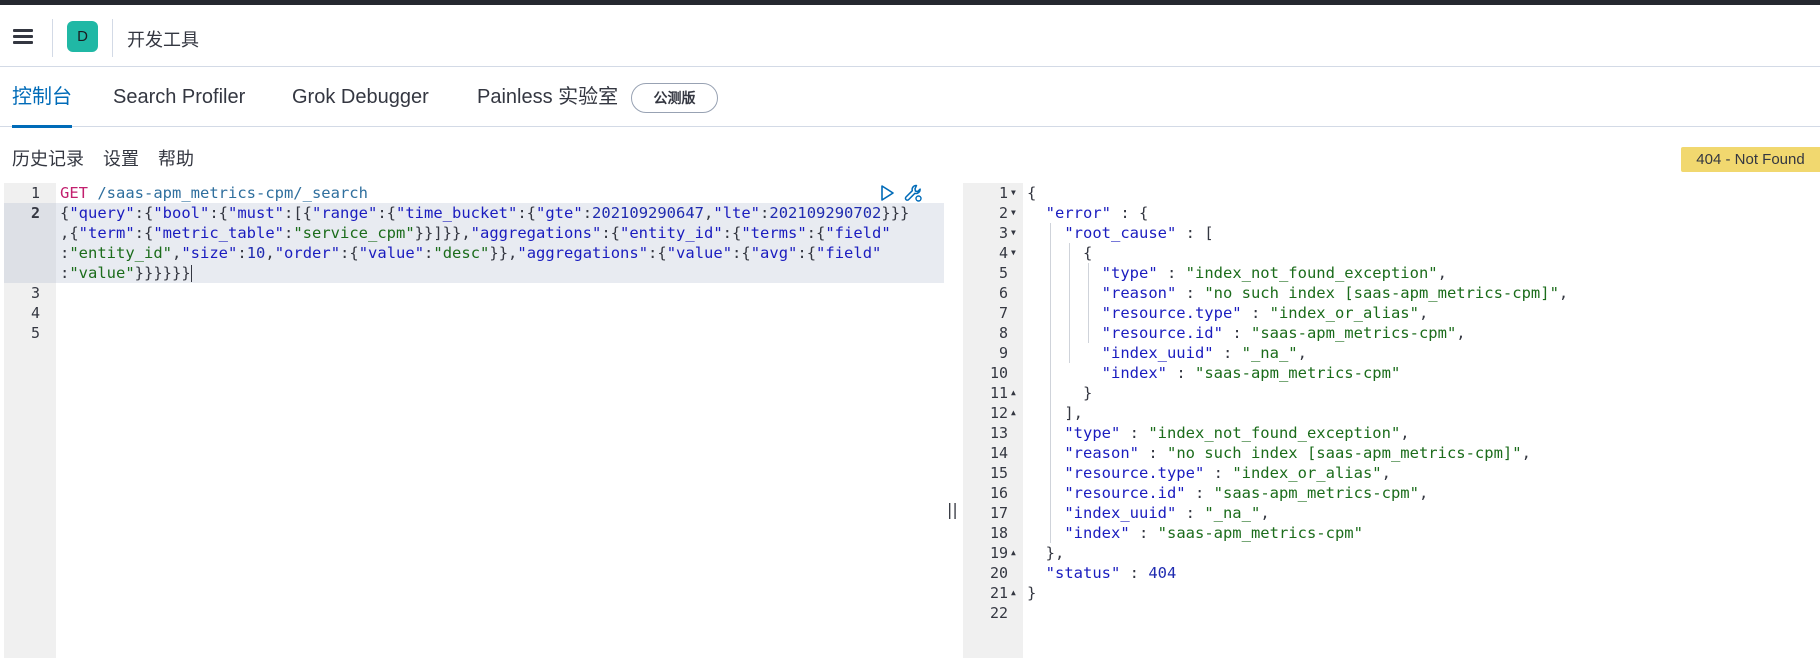 The image size is (1820, 658). I want to click on wrench-icon, so click(913, 193).